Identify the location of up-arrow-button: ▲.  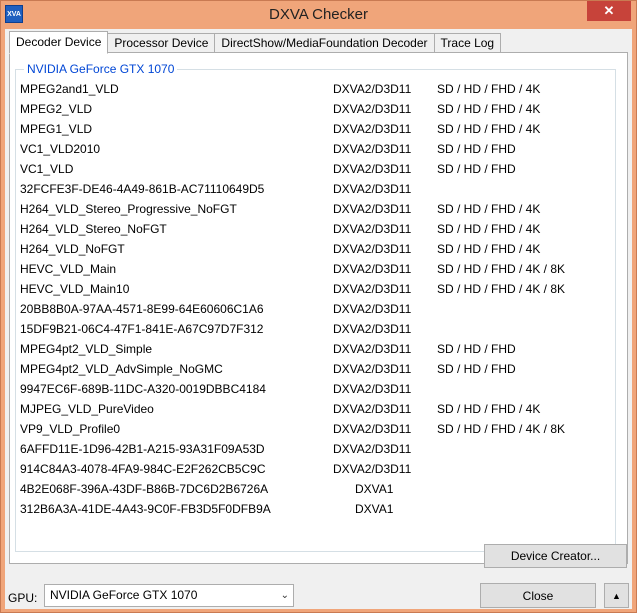
(616, 595).